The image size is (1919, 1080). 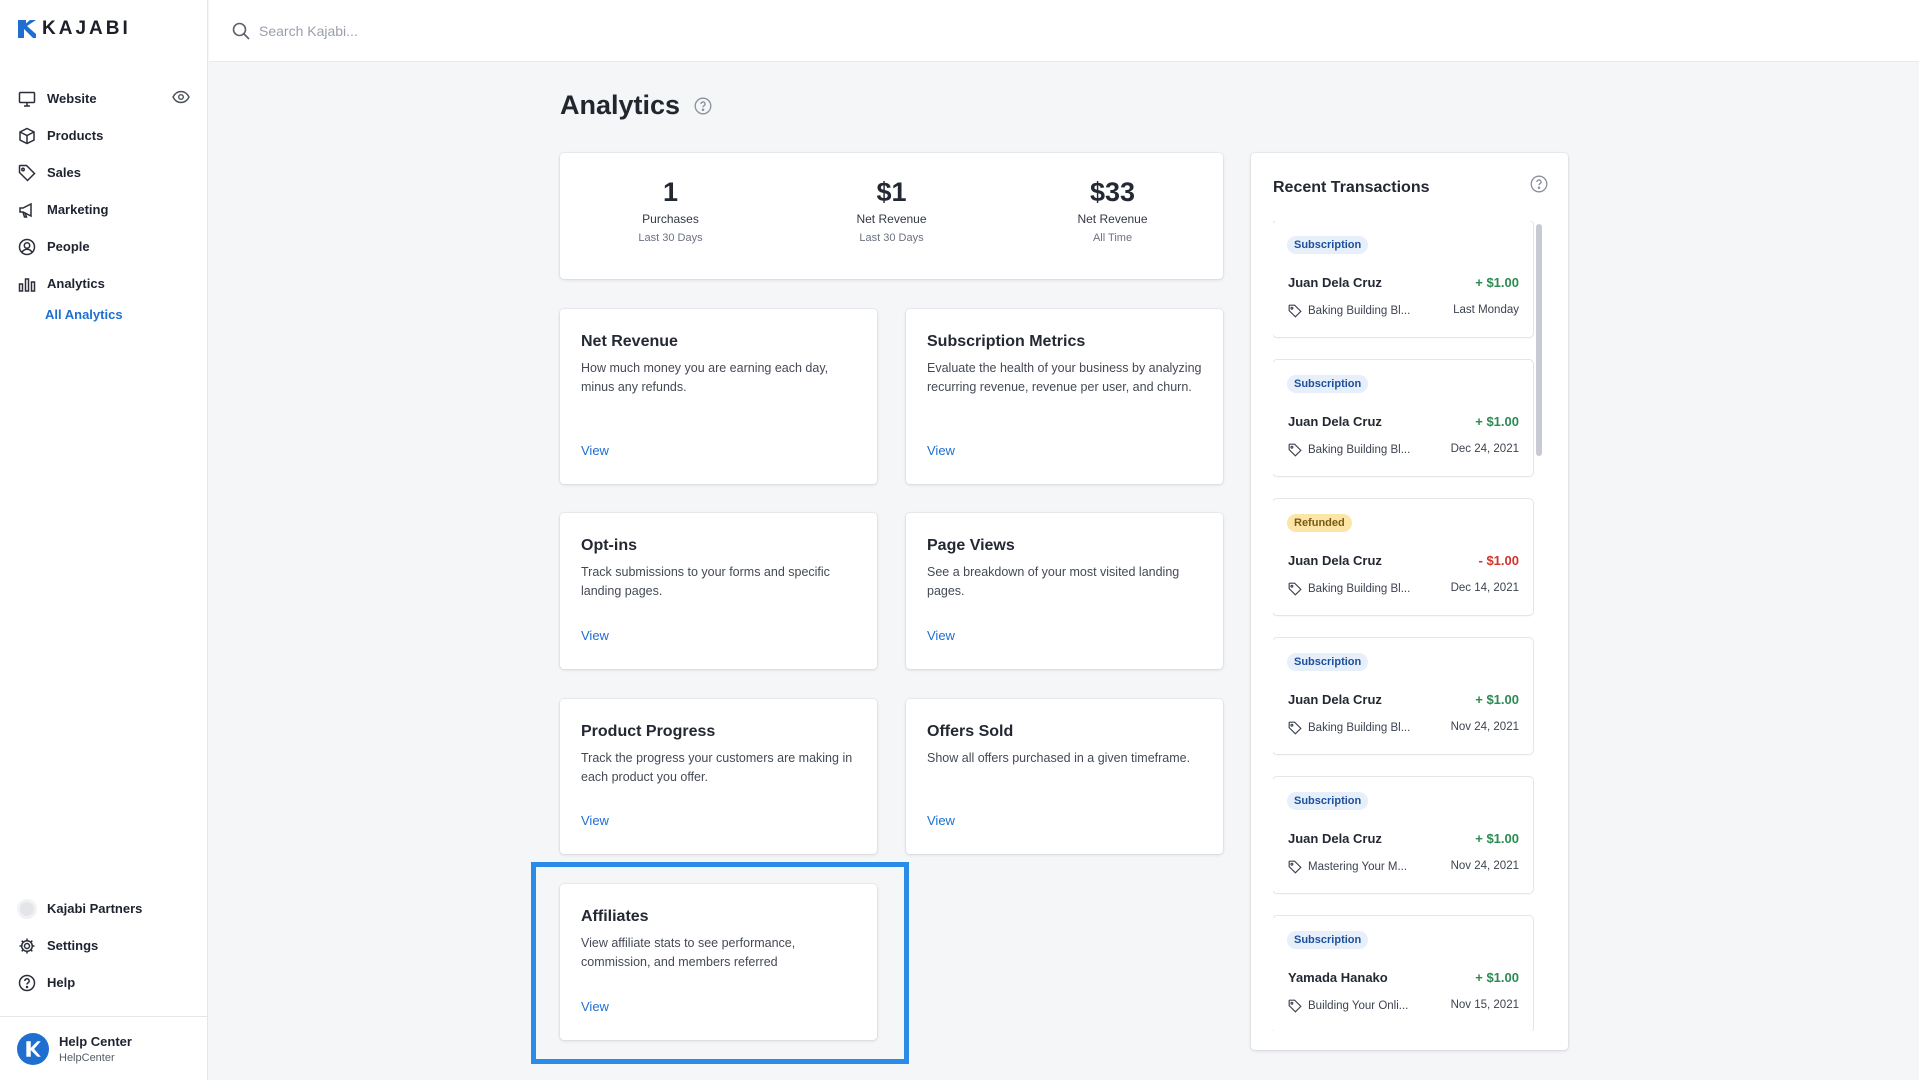 I want to click on stat-net-revenue-30d: $1 Net Revenue Last 30 Days, so click(x=891, y=216).